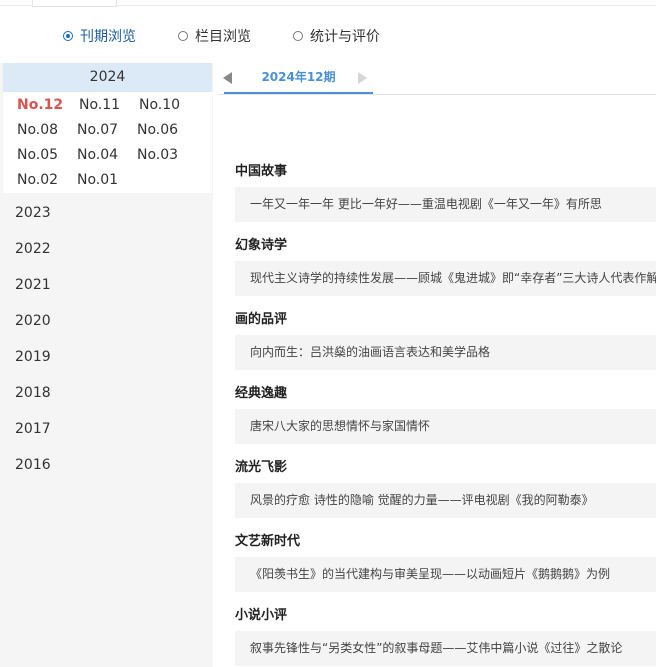 This screenshot has width=656, height=667. I want to click on browse-mode-group: 刊期浏览 栏目浏览 统计与评价, so click(242, 36).